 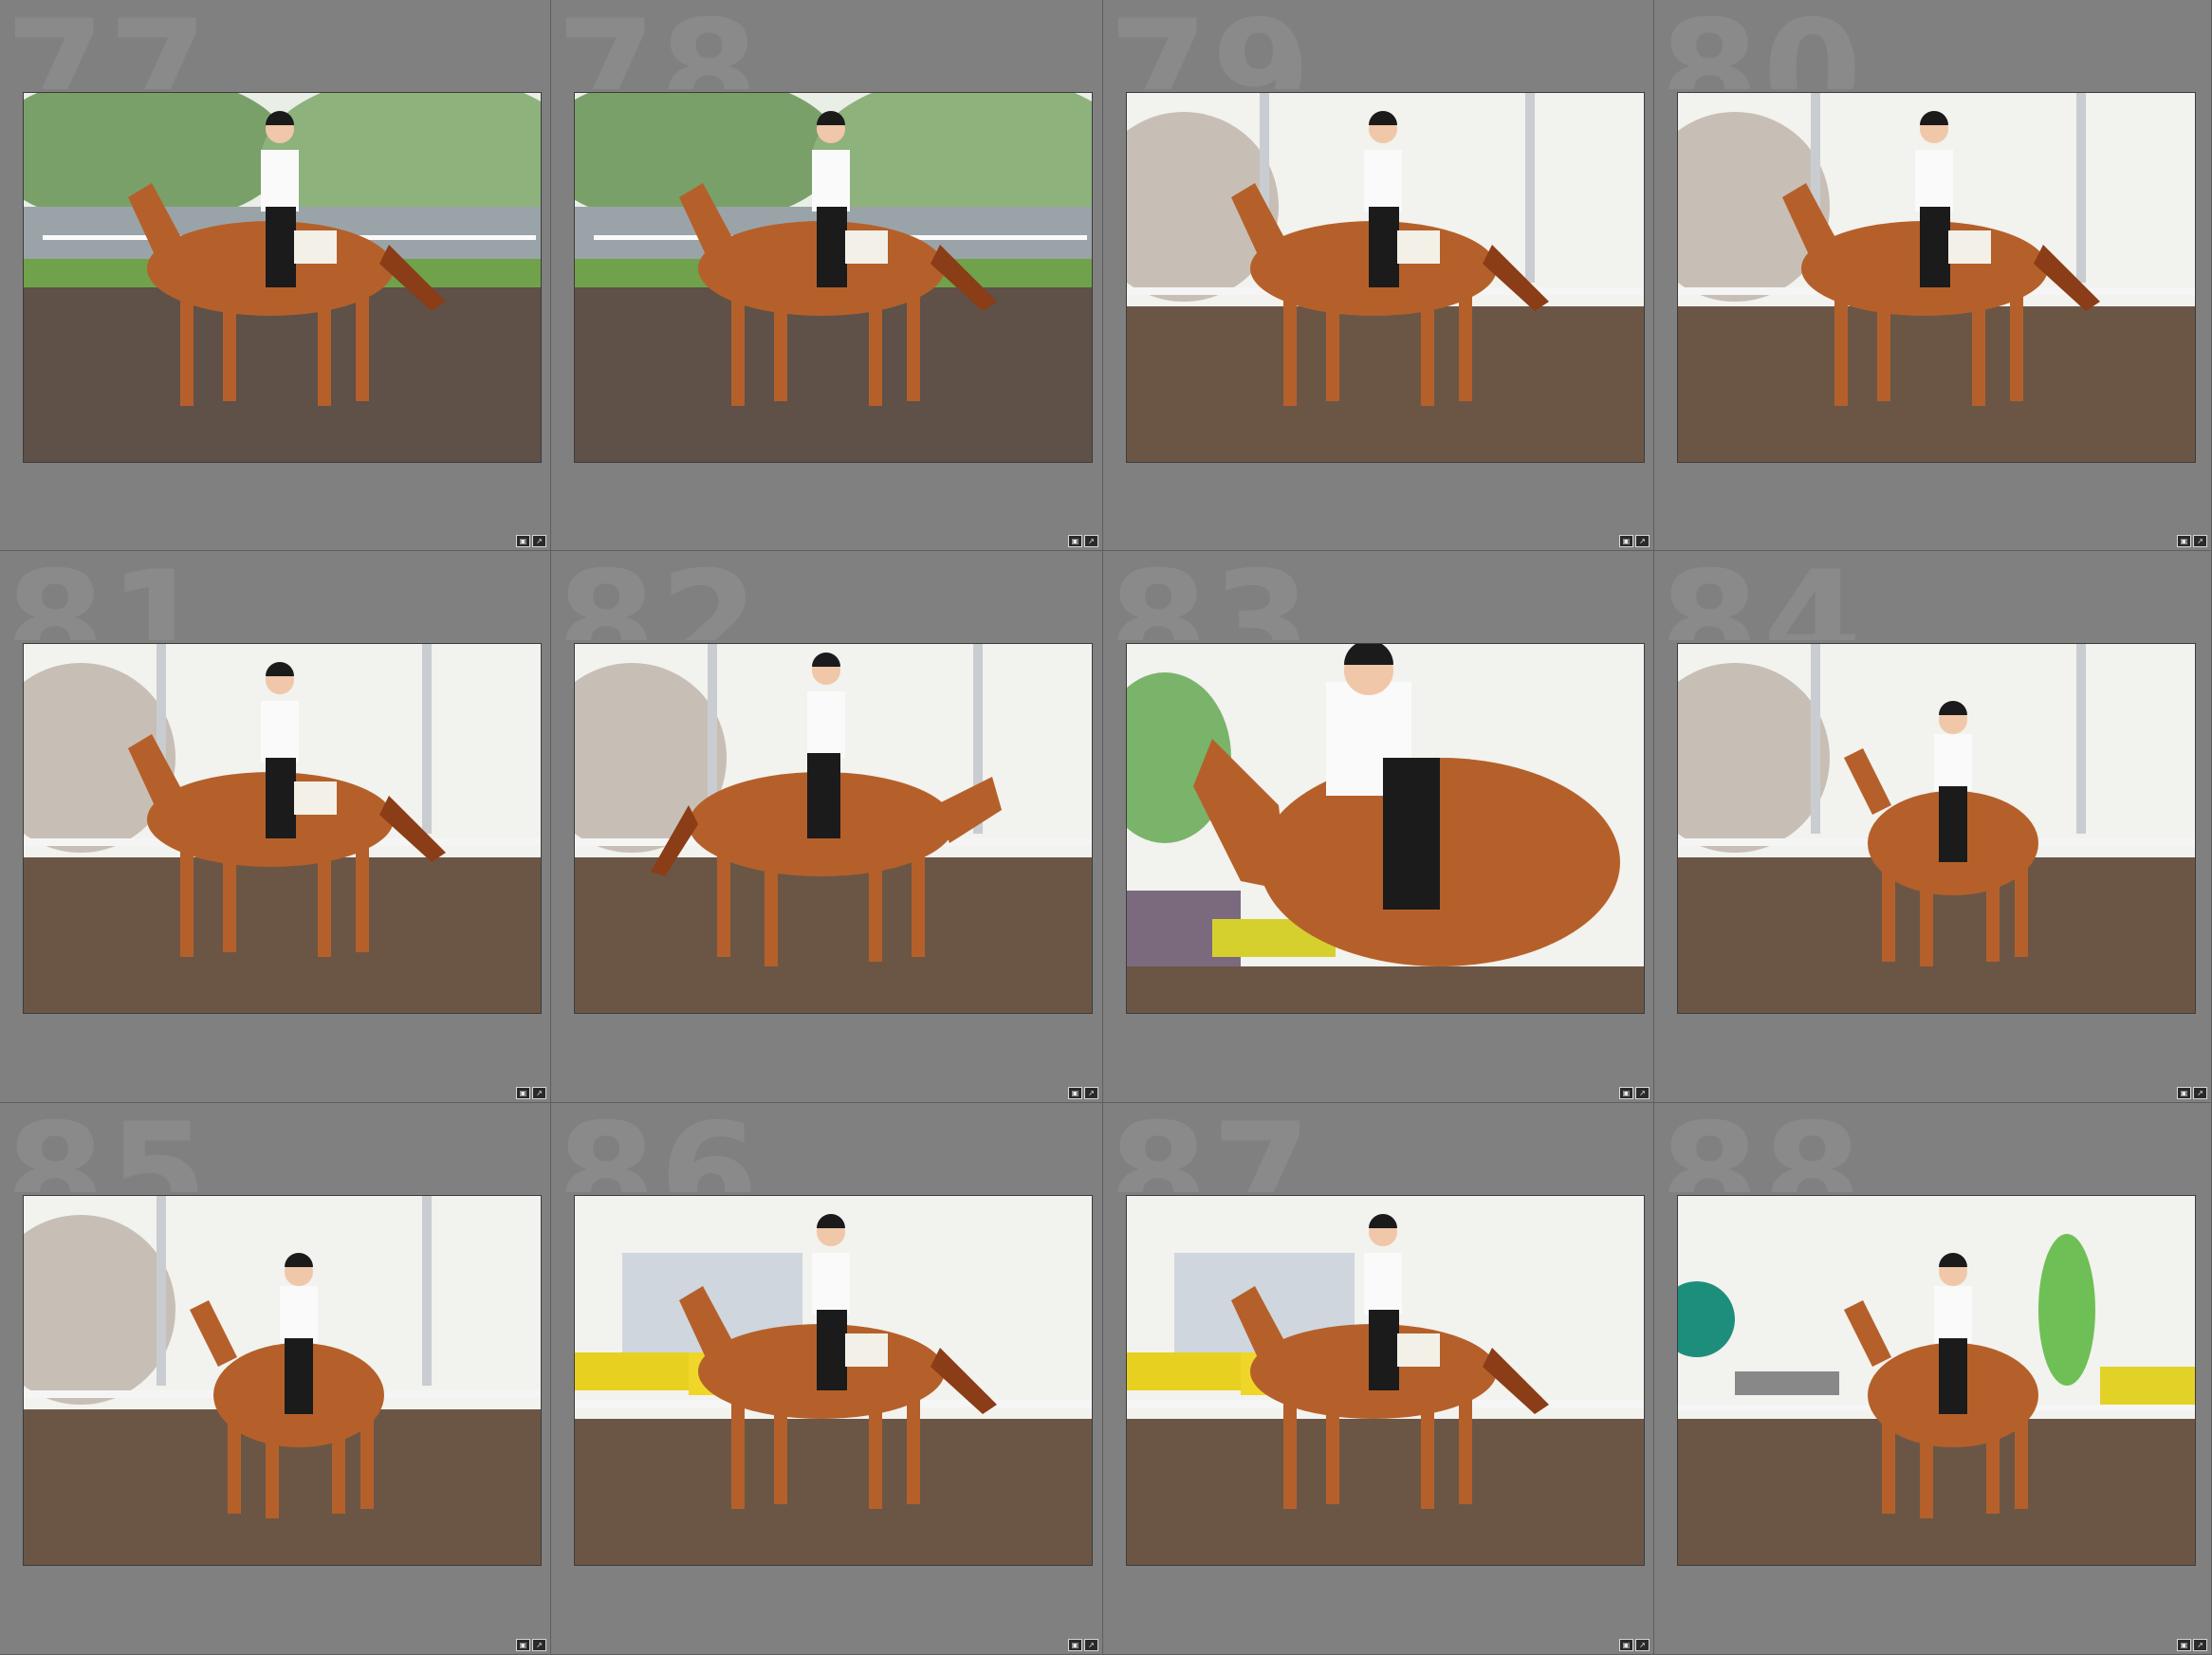 I want to click on grid-cell-83: 83 ▣ ↗, so click(x=1378, y=827).